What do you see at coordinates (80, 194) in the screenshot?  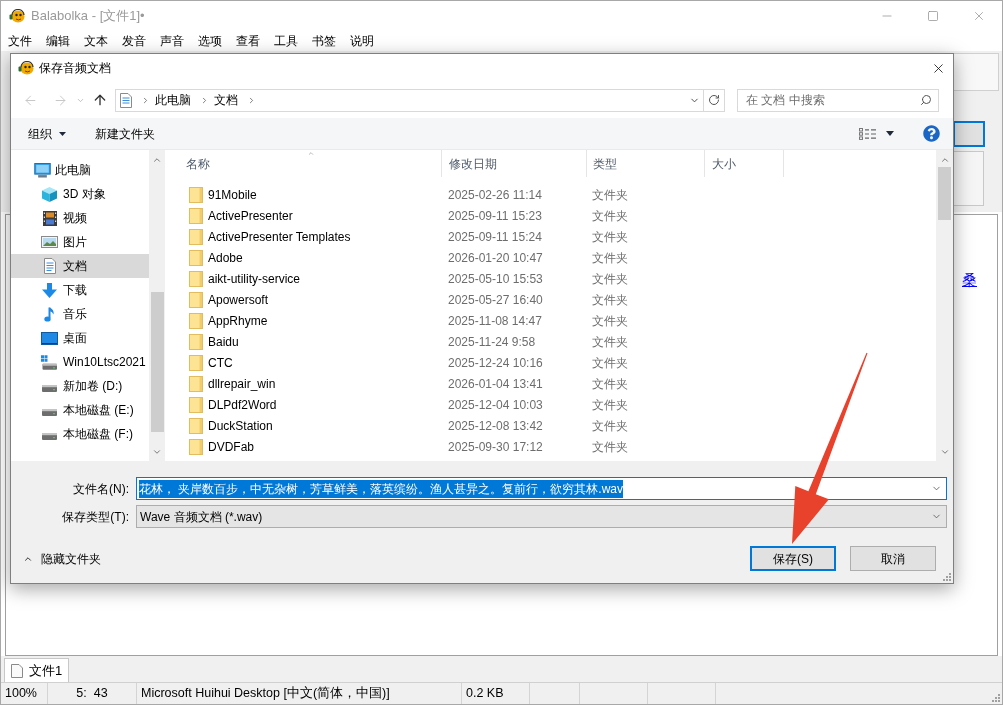 I see `nav-item: 3D 对象` at bounding box center [80, 194].